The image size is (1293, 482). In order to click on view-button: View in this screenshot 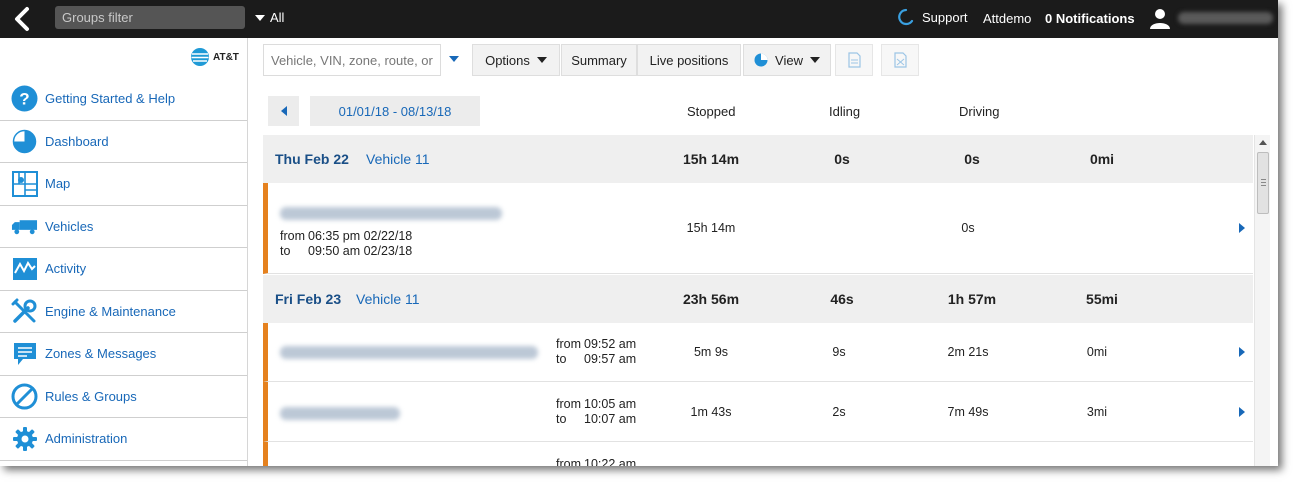, I will do `click(787, 60)`.